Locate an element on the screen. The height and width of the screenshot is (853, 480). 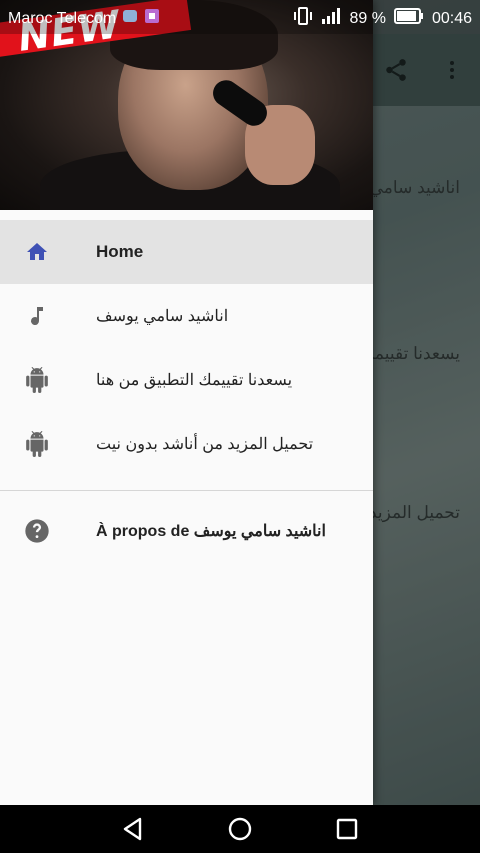
vibrate-icon is located at coordinates (303, 18).